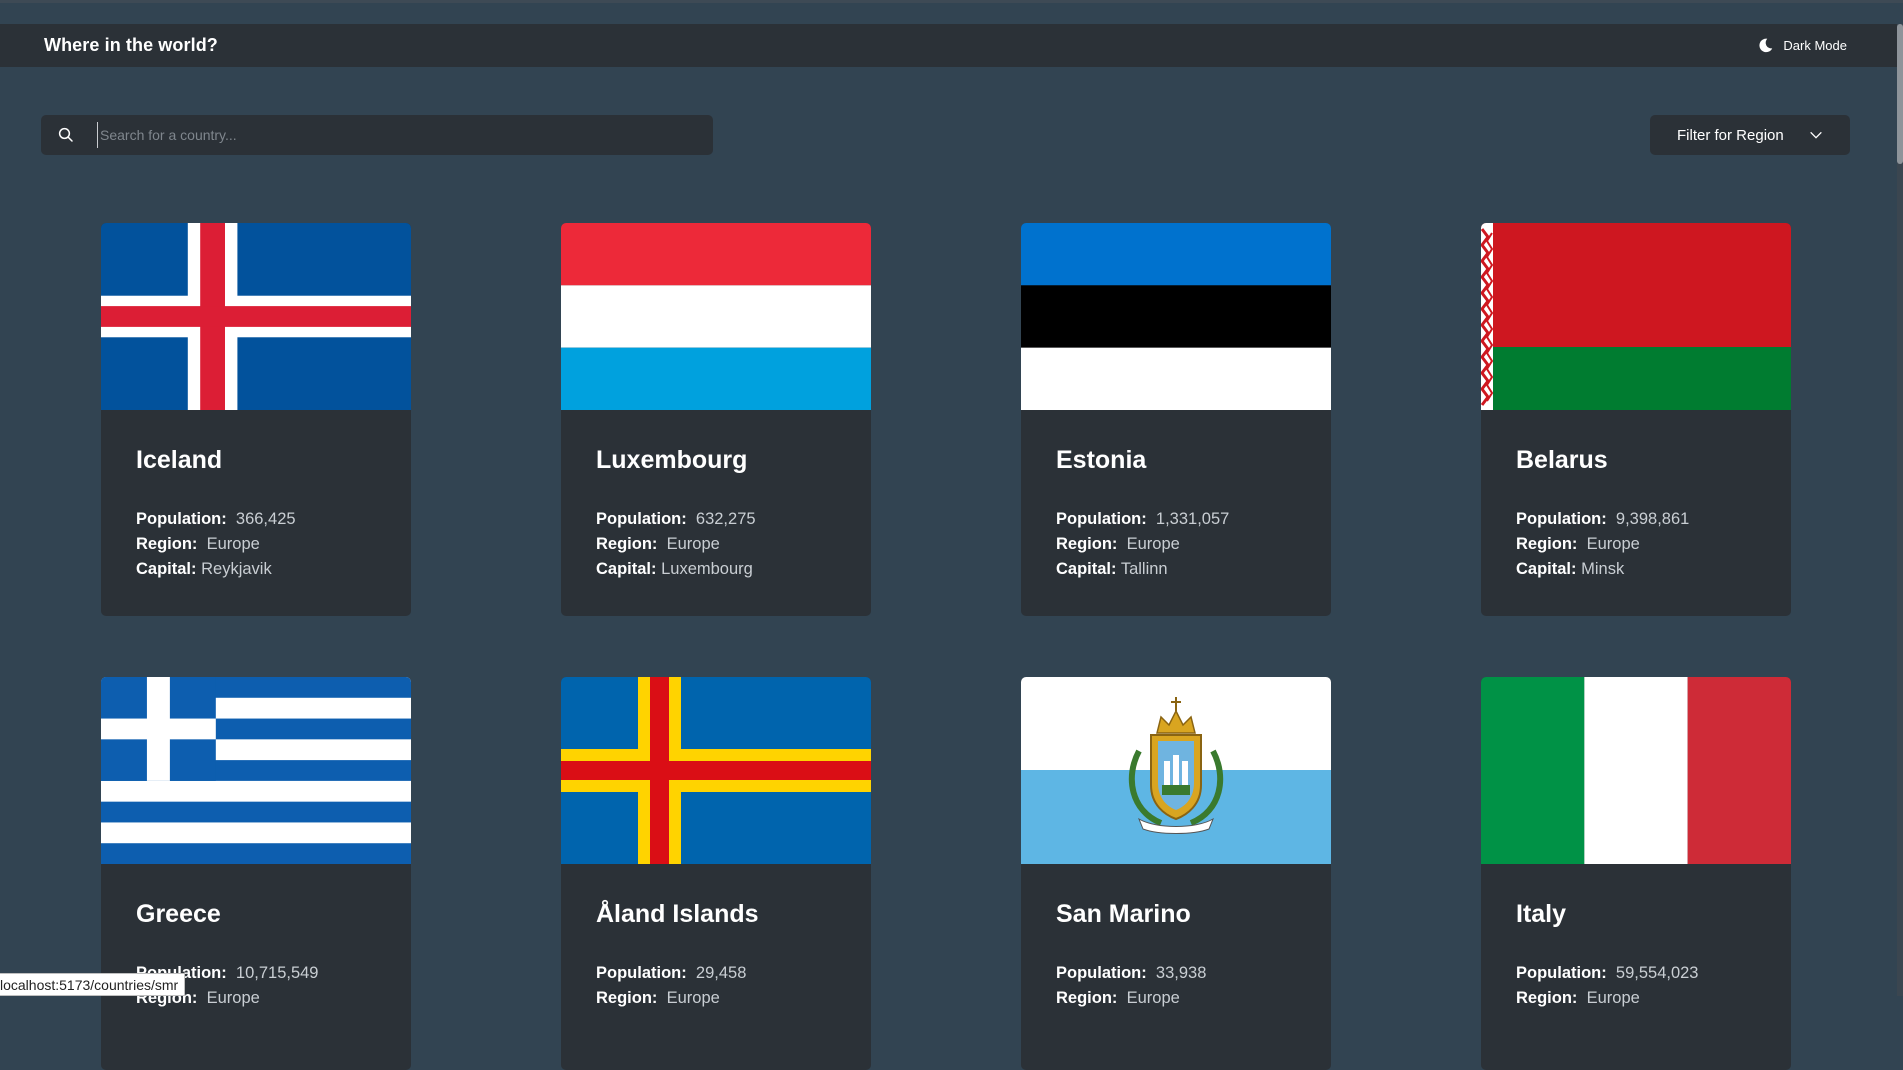 Image resolution: width=1903 pixels, height=1070 pixels. I want to click on aland-islands-flag, so click(716, 770).